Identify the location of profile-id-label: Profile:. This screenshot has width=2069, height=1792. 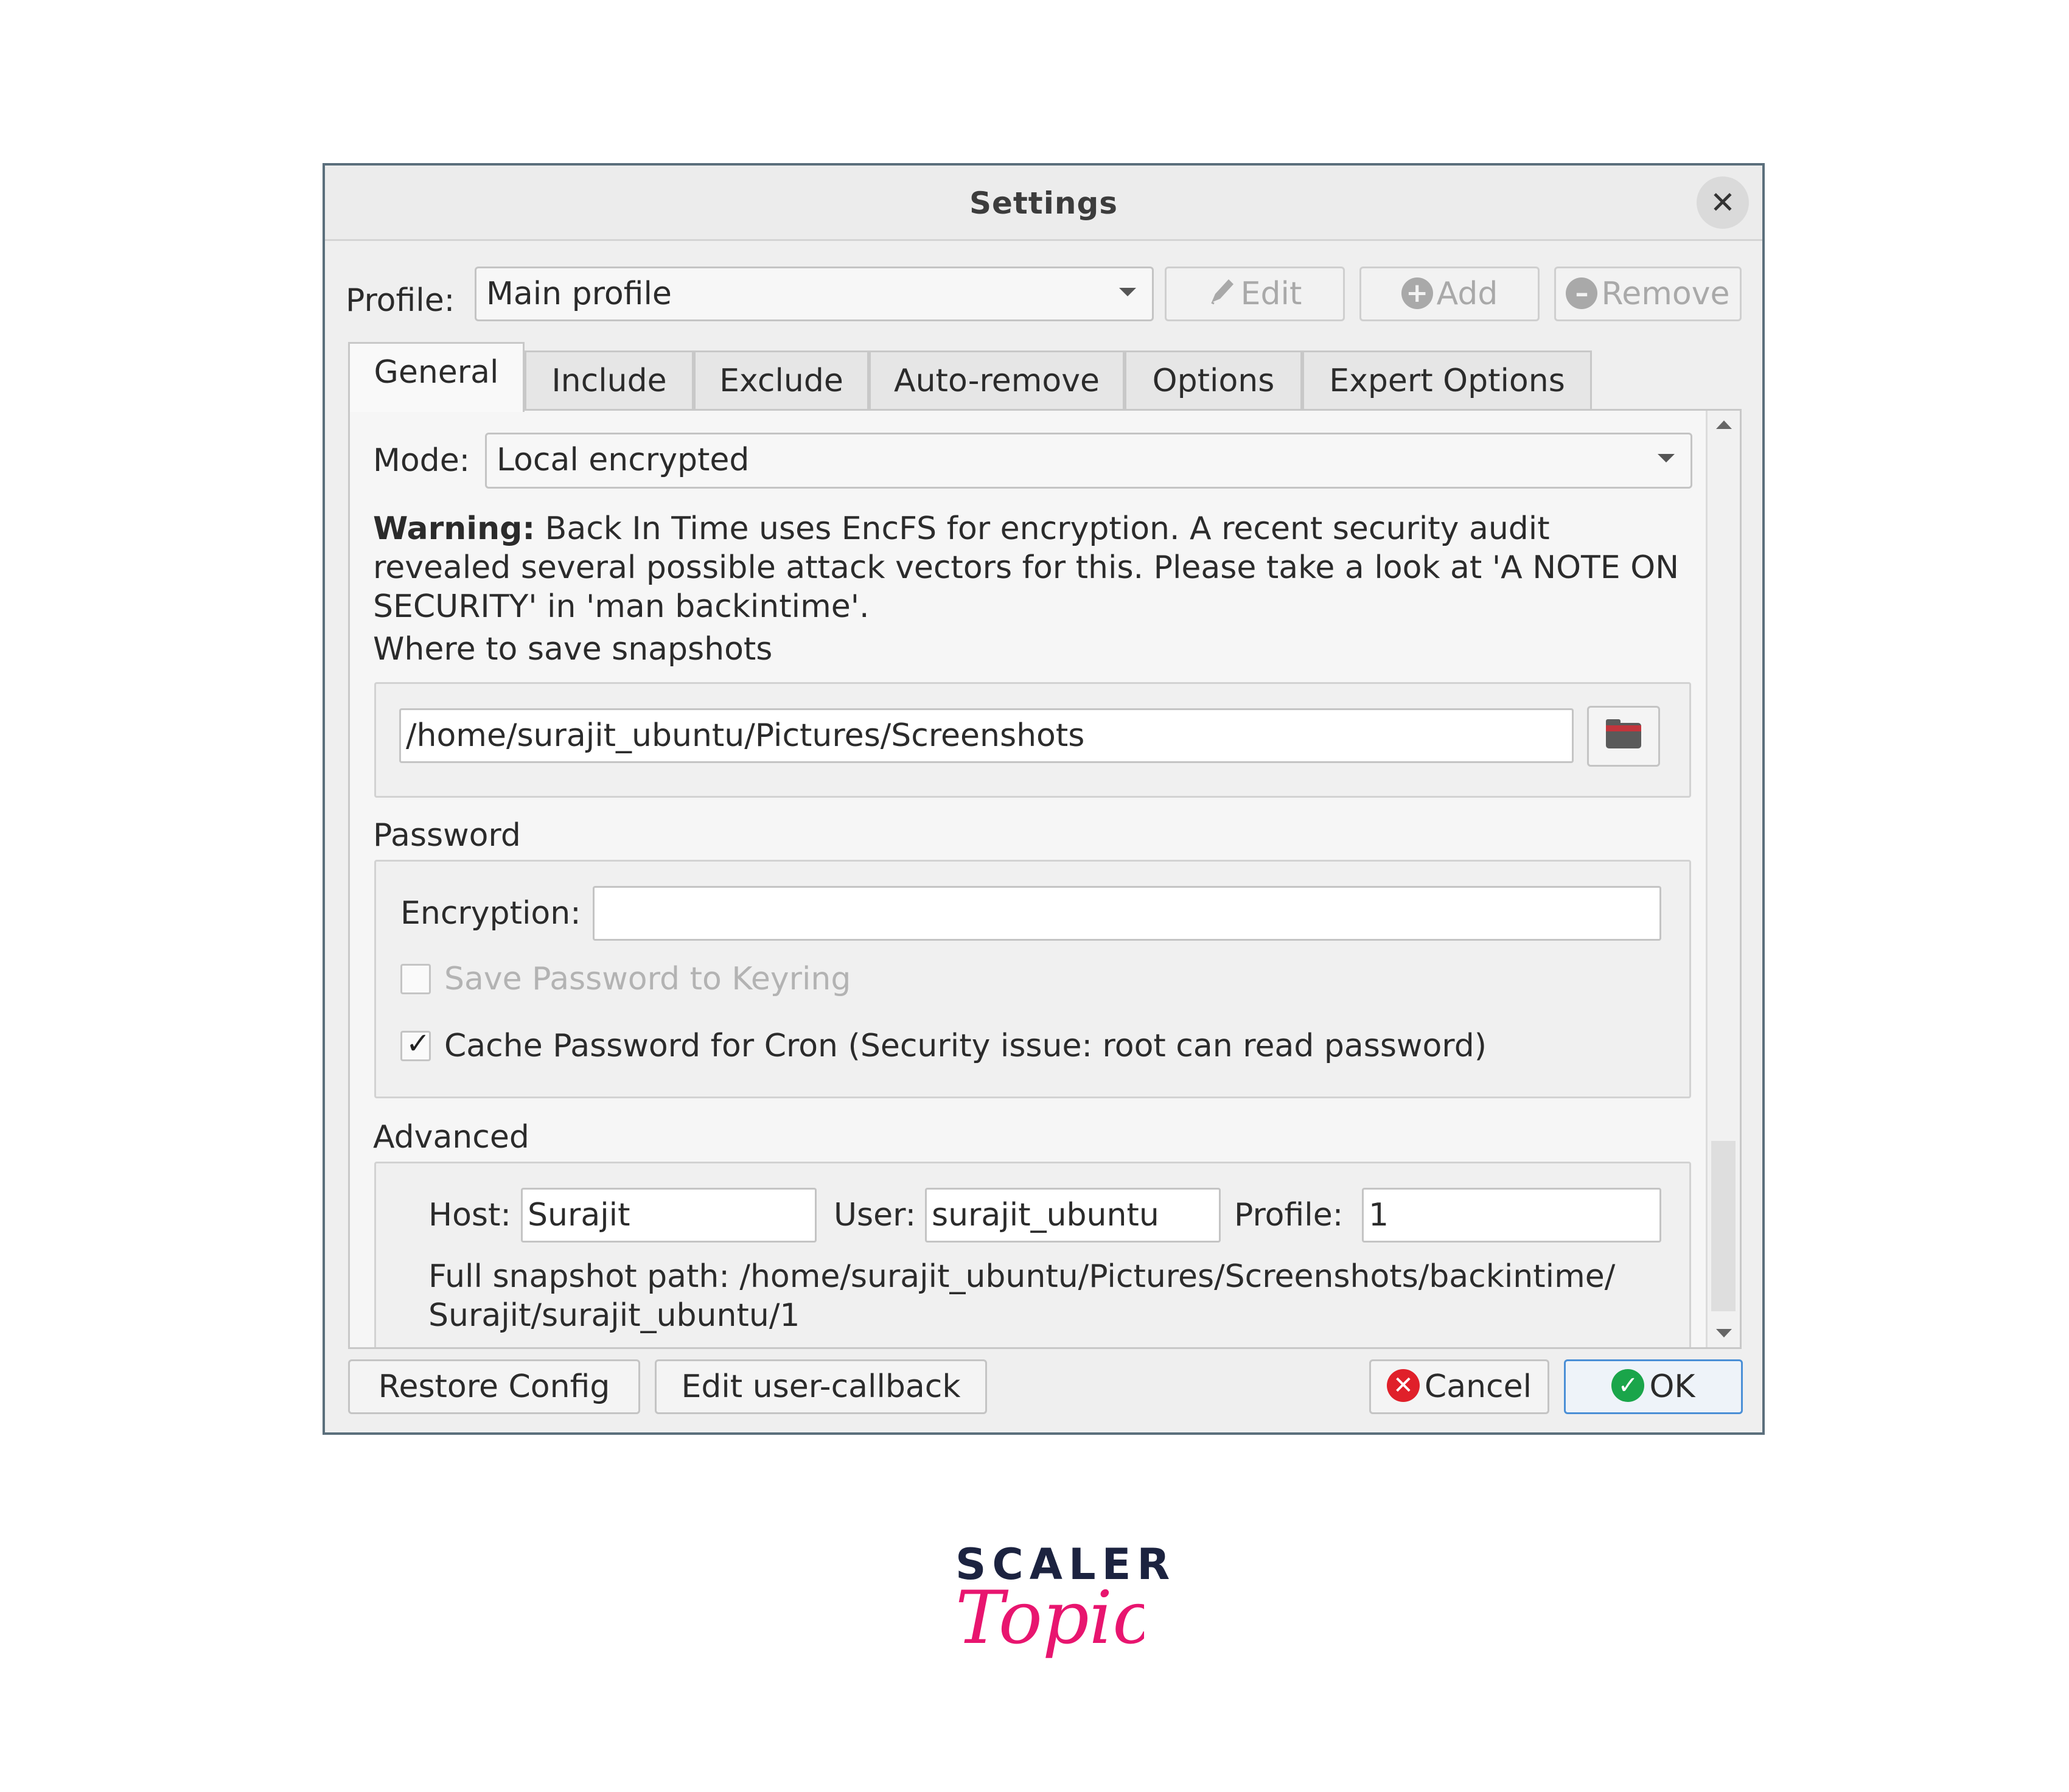
(1289, 1215).